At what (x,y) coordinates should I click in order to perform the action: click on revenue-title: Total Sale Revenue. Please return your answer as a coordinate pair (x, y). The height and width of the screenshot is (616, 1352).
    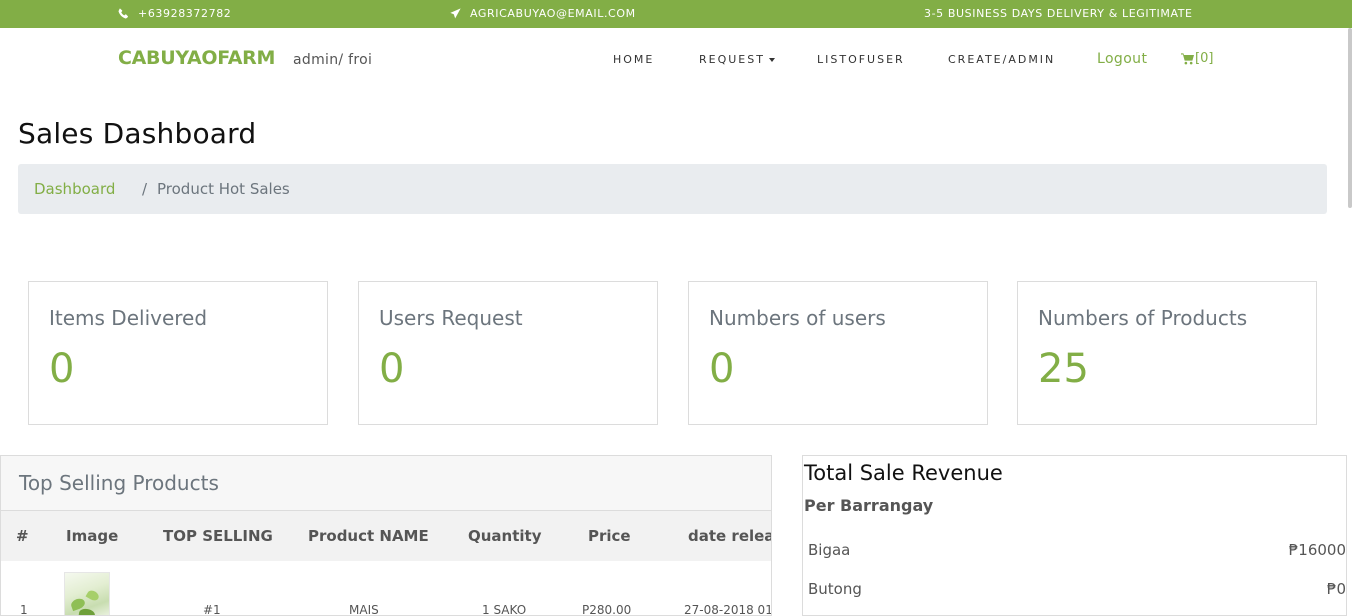
    Looking at the image, I should click on (903, 473).